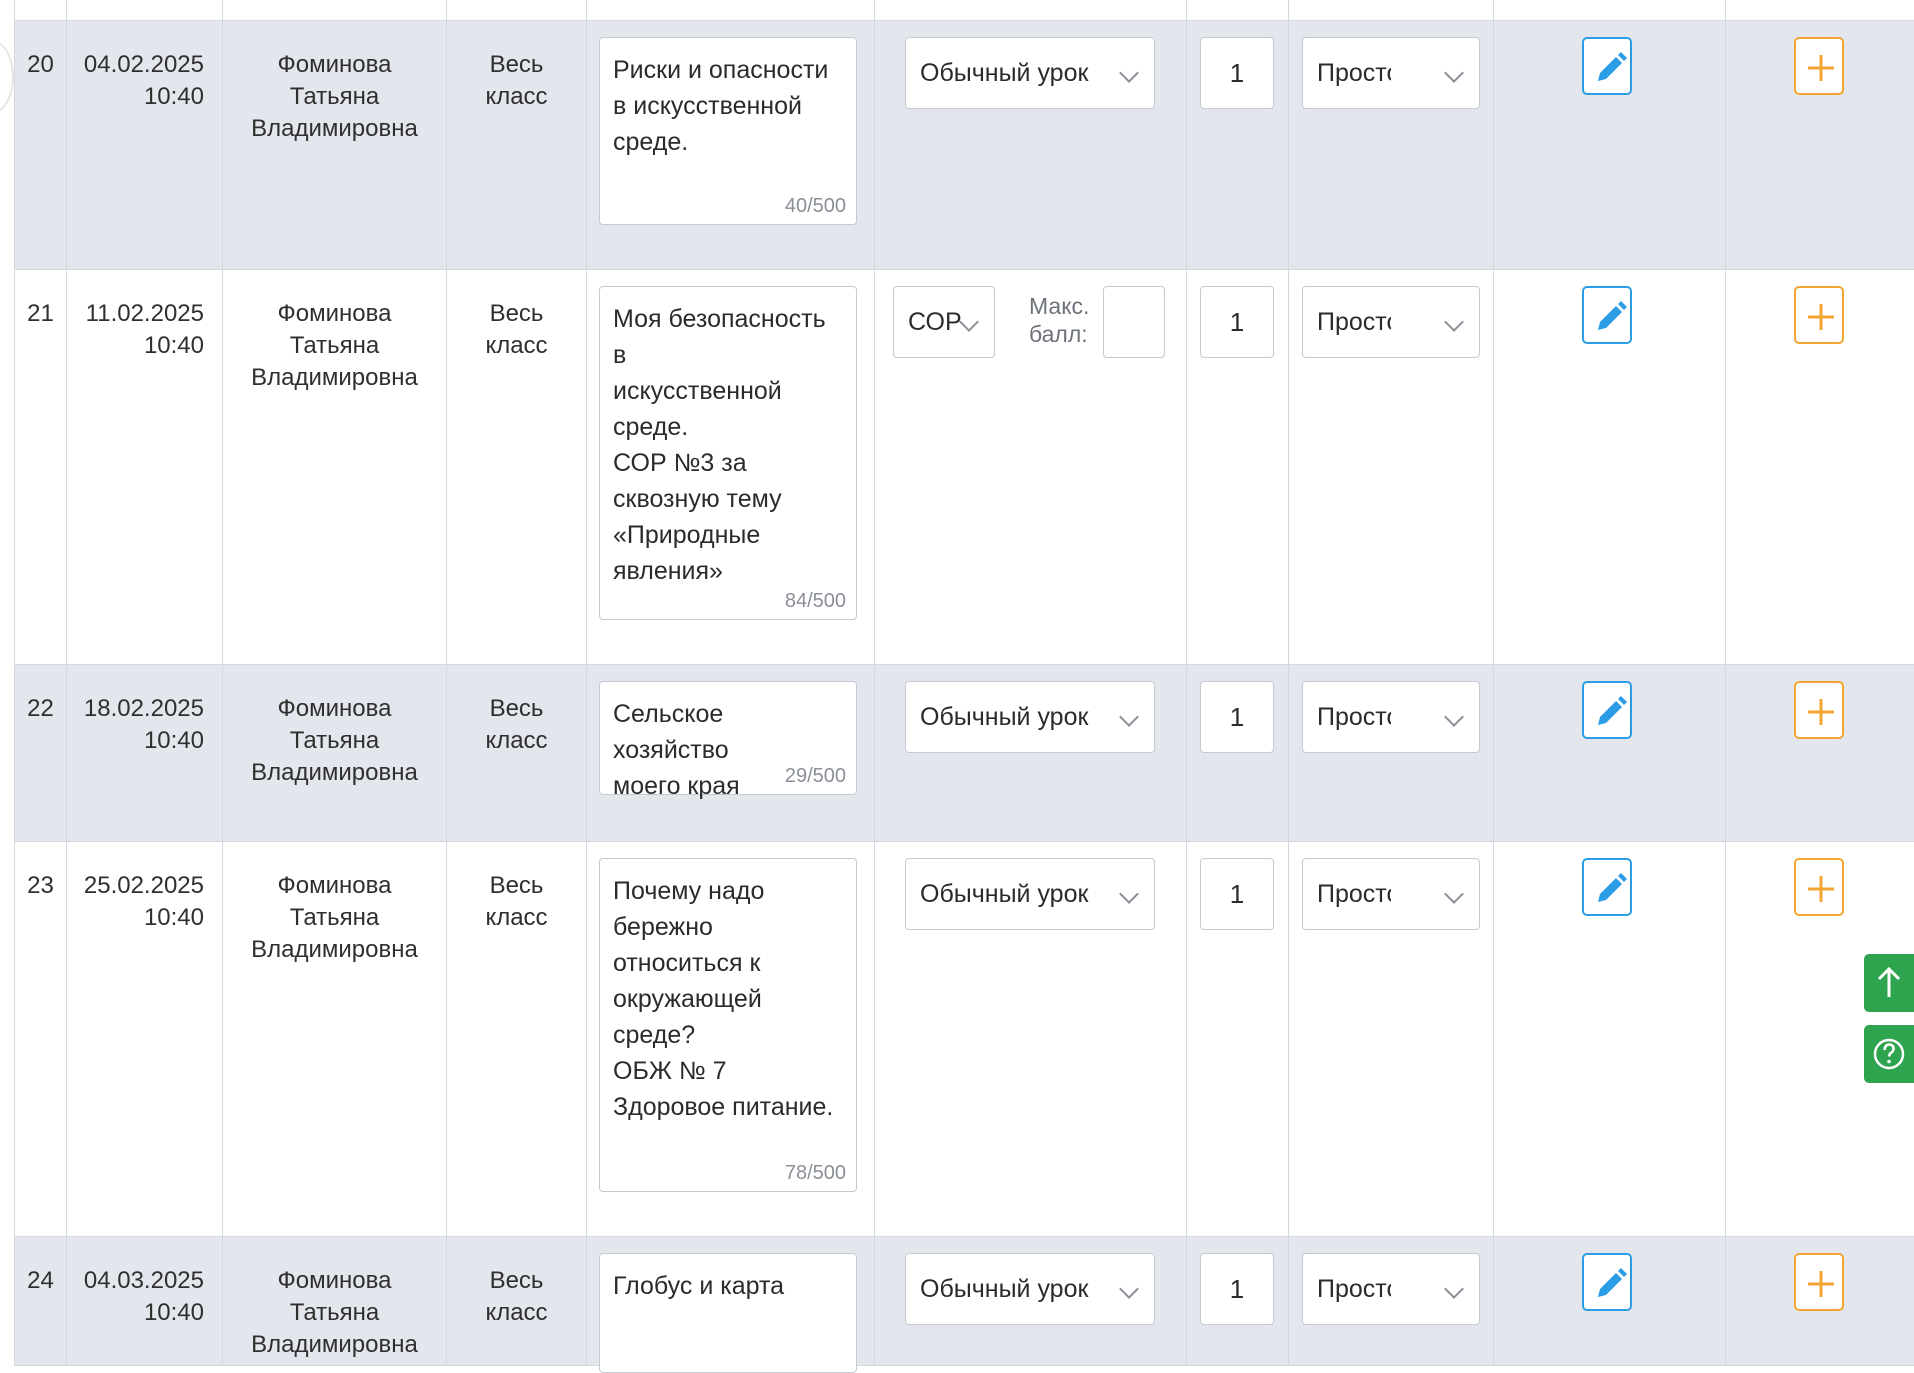  I want to click on topic-text: Глобус и карта, so click(728, 1286).